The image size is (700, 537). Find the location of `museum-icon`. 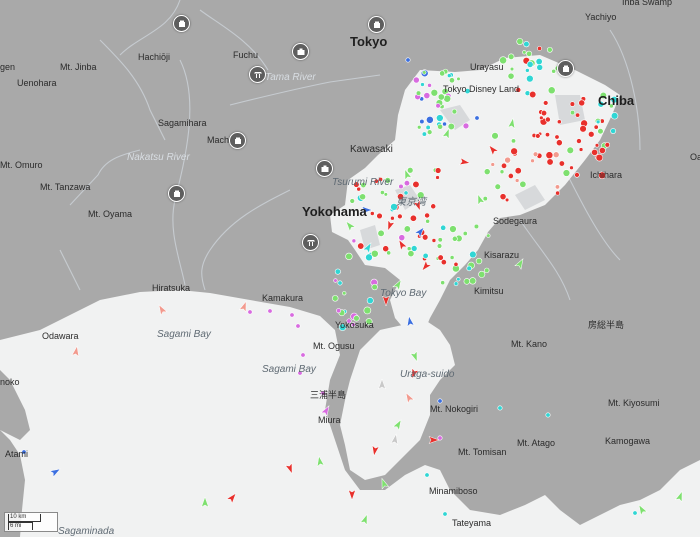

museum-icon is located at coordinates (324, 168).